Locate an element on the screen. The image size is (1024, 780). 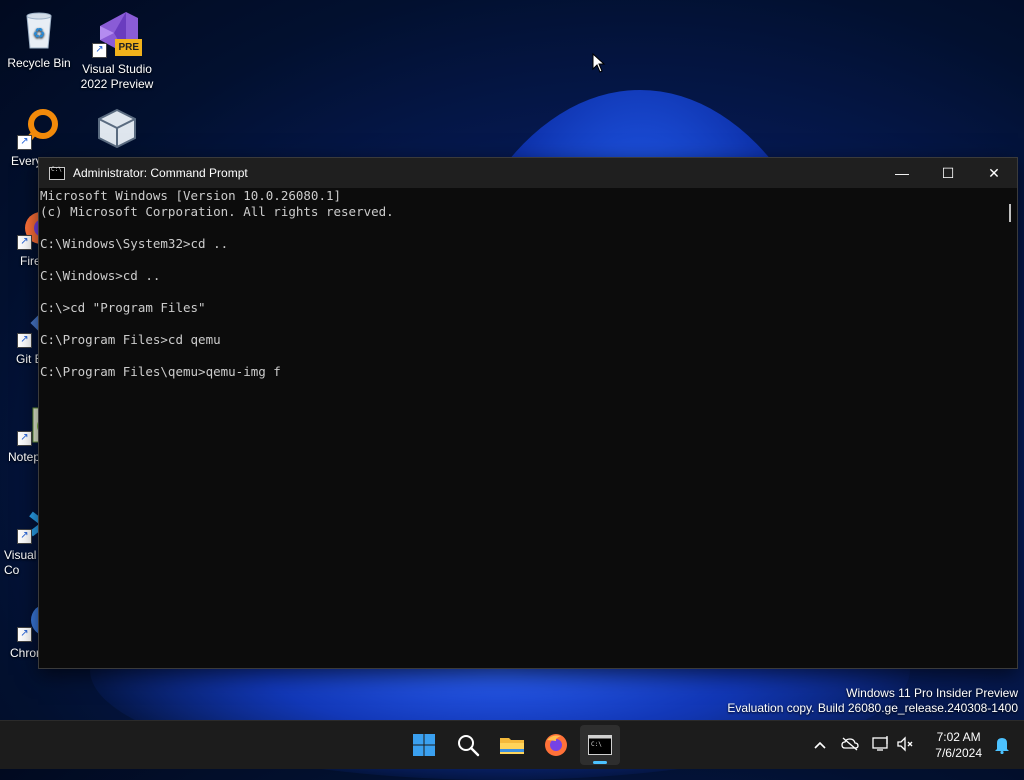
watermark-edition: Windows 11 Pro Insider Preview is located at coordinates (932, 693).